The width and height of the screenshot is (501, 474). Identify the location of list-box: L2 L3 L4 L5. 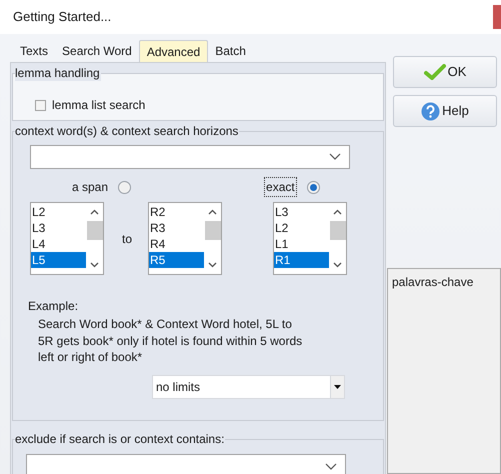
(67, 238).